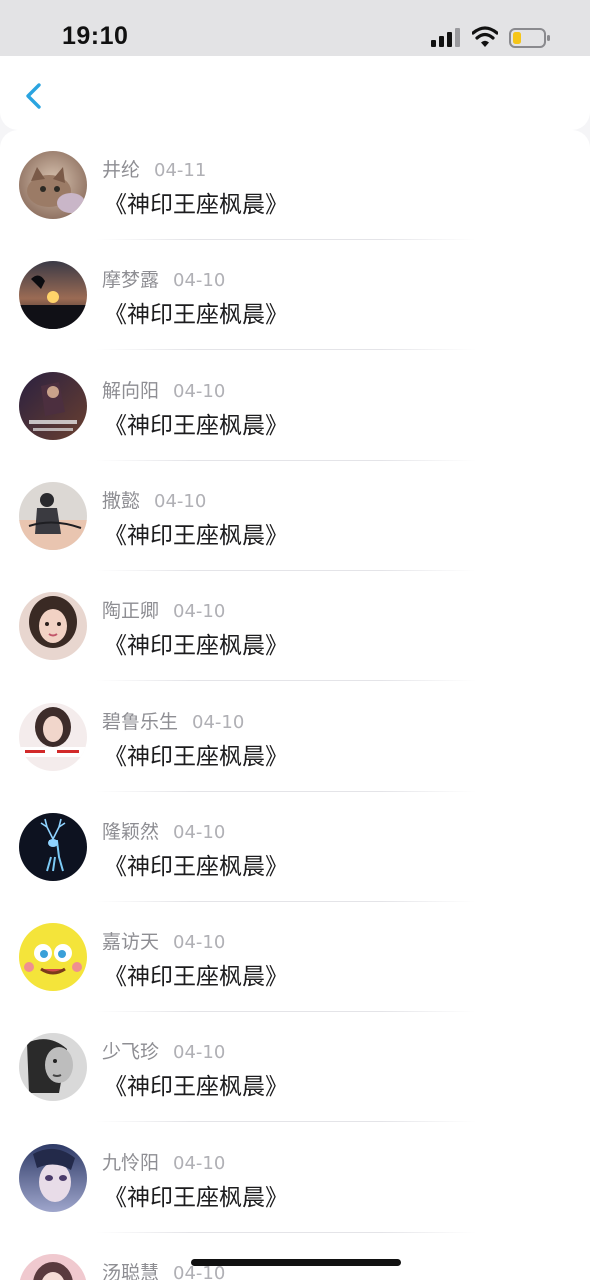 Image resolution: width=590 pixels, height=1280 pixels. What do you see at coordinates (163, 830) in the screenshot?
I see `item-meta: 隆颖然 04-10` at bounding box center [163, 830].